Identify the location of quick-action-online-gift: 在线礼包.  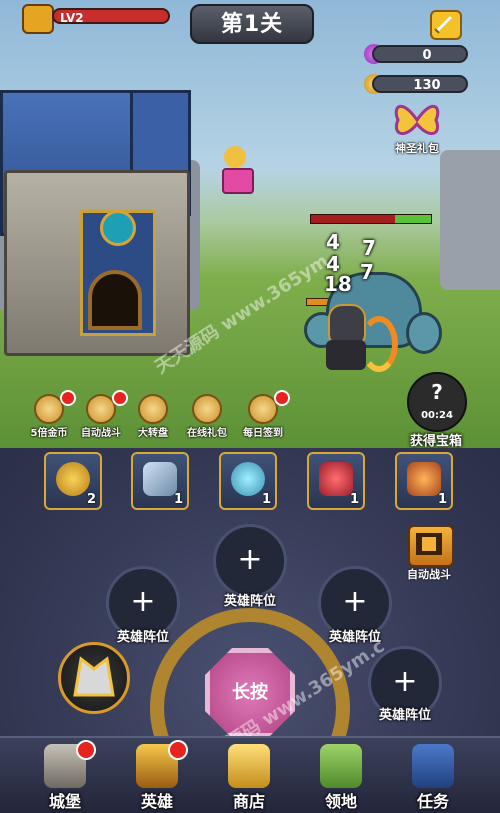
(207, 419).